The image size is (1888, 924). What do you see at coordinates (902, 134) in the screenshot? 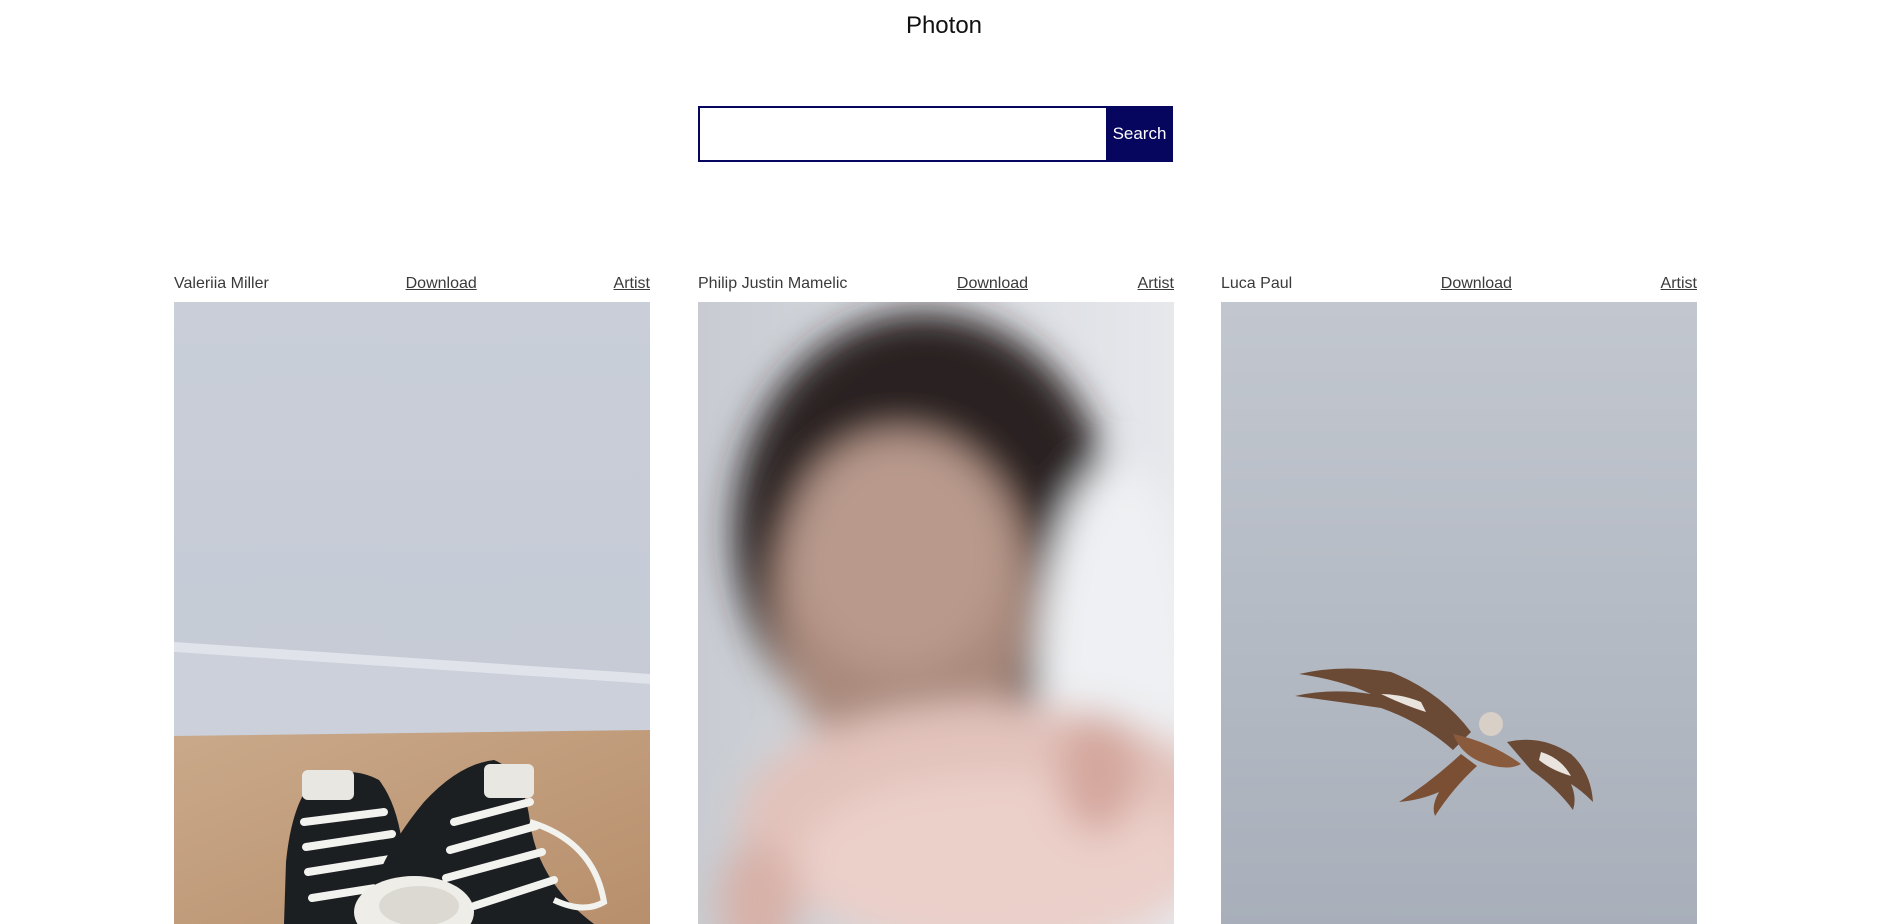
I see `search-input` at bounding box center [902, 134].